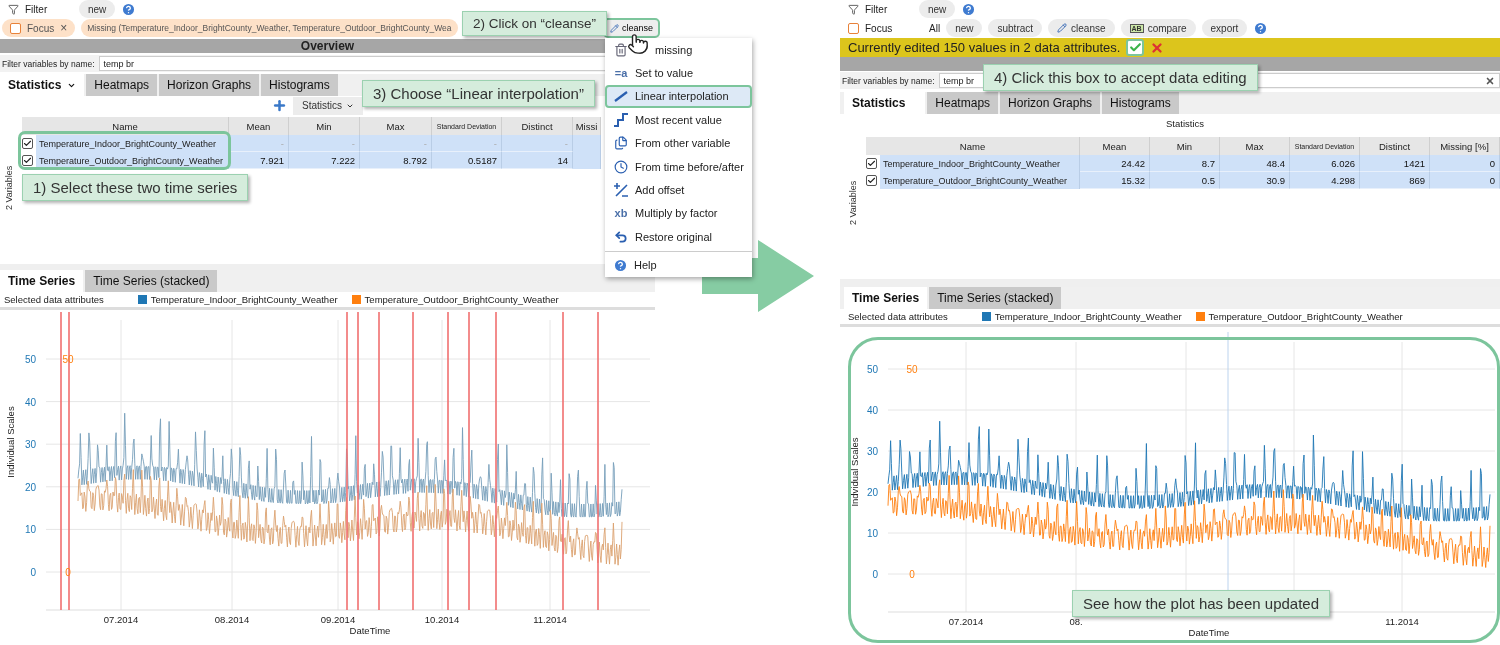 The height and width of the screenshot is (645, 1500). What do you see at coordinates (1185, 180) in the screenshot?
I see `table-cell: 0.5` at bounding box center [1185, 180].